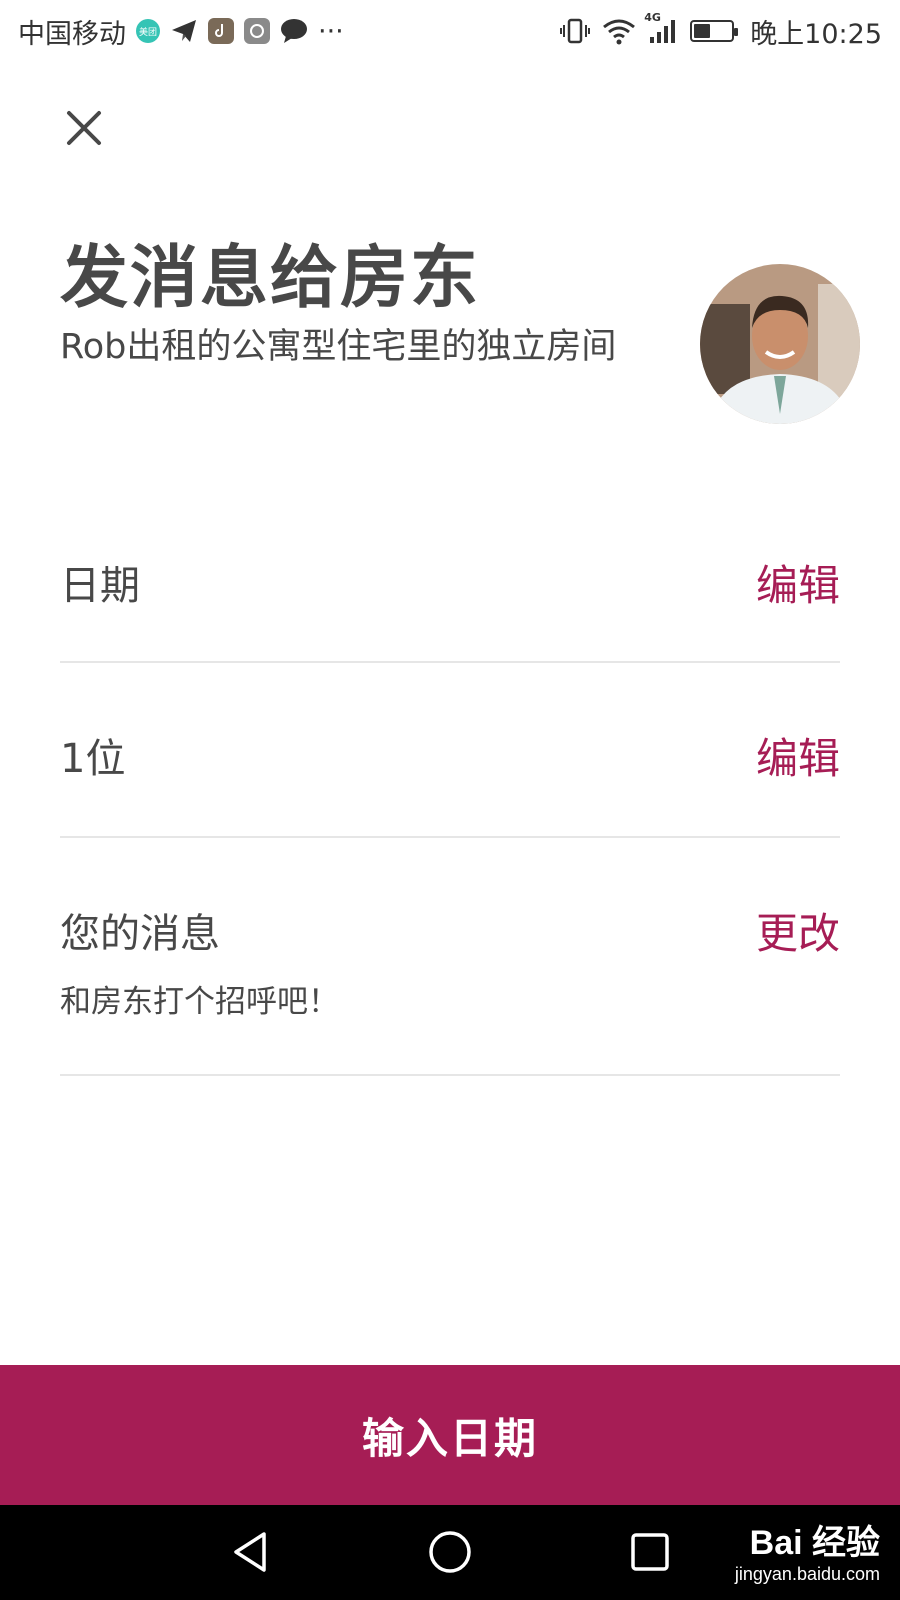 Image resolution: width=900 pixels, height=1600 pixels. I want to click on wifi-icon, so click(619, 31).